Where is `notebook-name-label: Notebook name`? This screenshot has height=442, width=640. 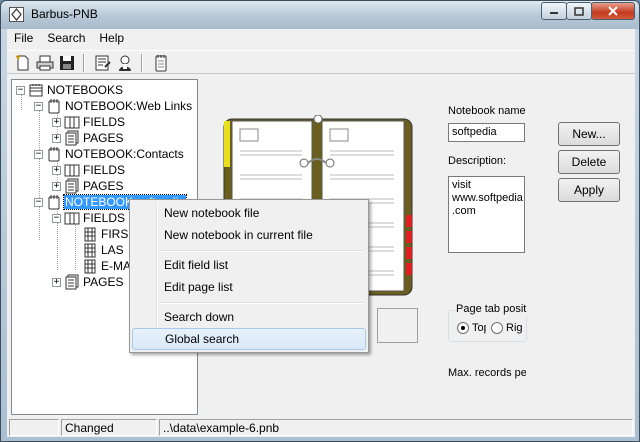
notebook-name-label: Notebook name is located at coordinates (487, 111).